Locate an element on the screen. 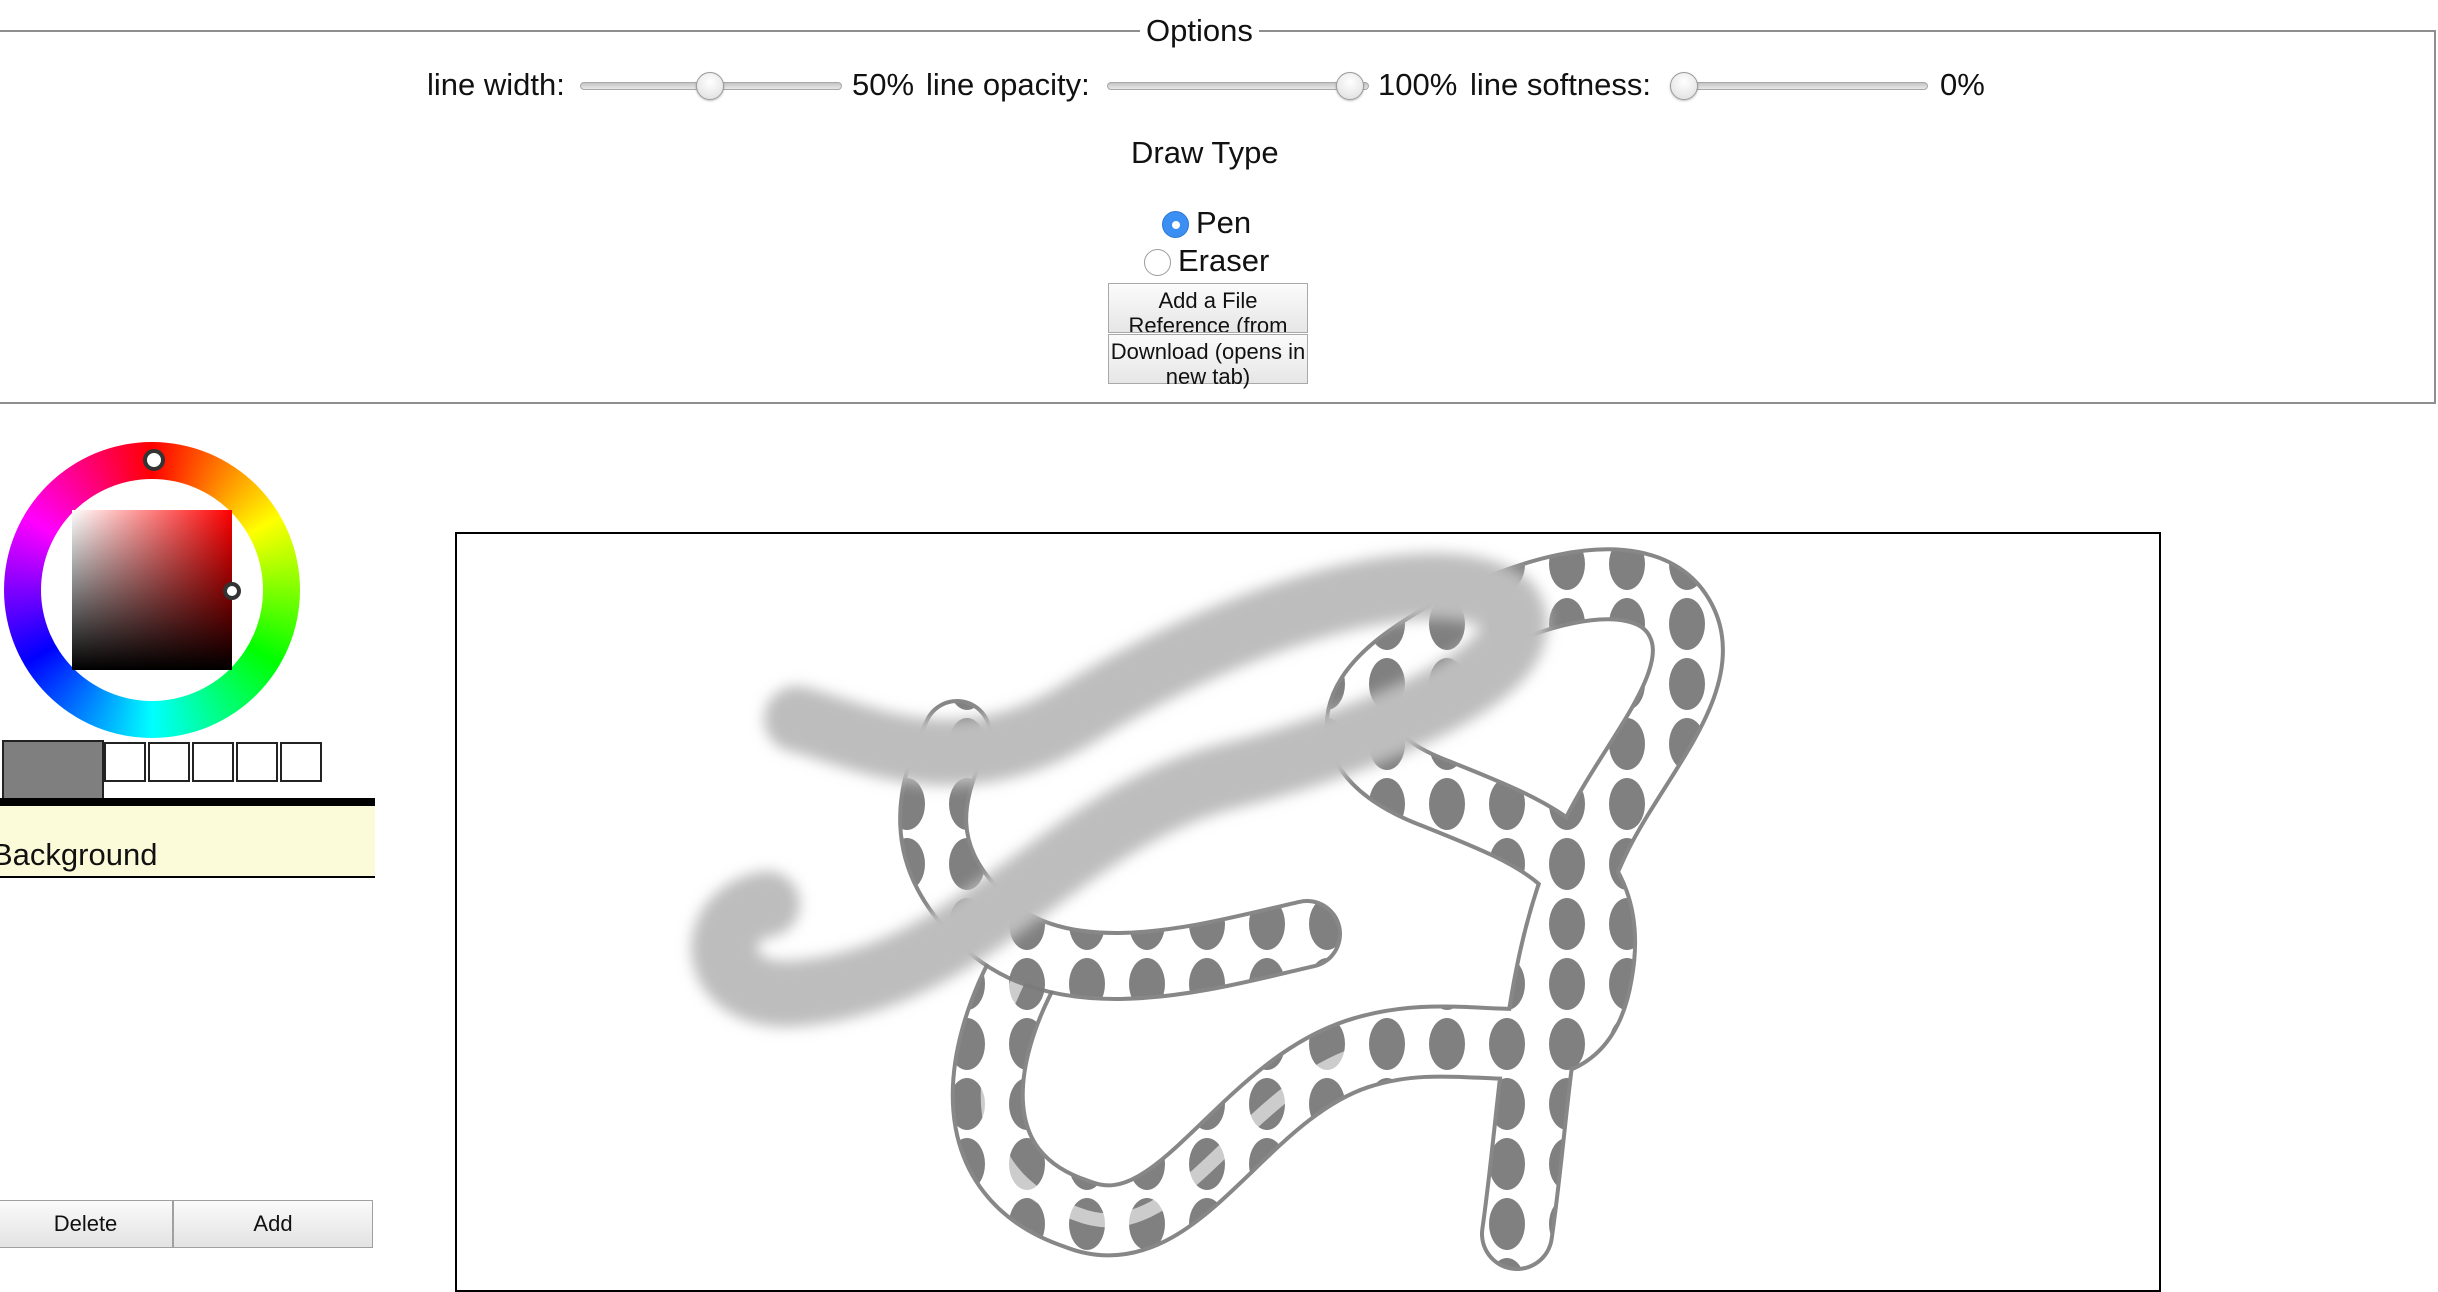 This screenshot has width=2438, height=1292. download-button: Download (opens in new tab) is located at coordinates (1208, 361).